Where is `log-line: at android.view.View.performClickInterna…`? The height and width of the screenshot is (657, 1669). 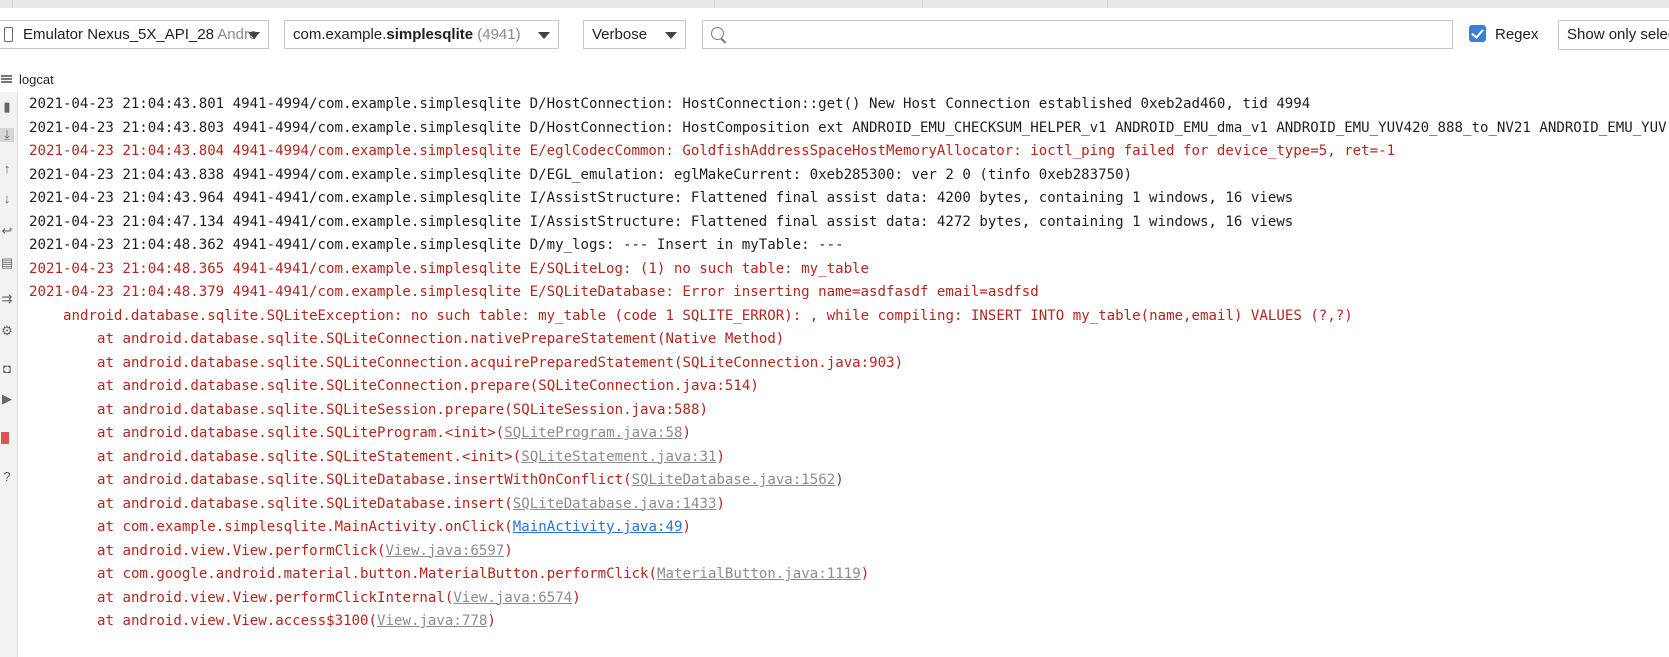
log-line: at android.view.View.performClickInterna… is located at coordinates (299, 599).